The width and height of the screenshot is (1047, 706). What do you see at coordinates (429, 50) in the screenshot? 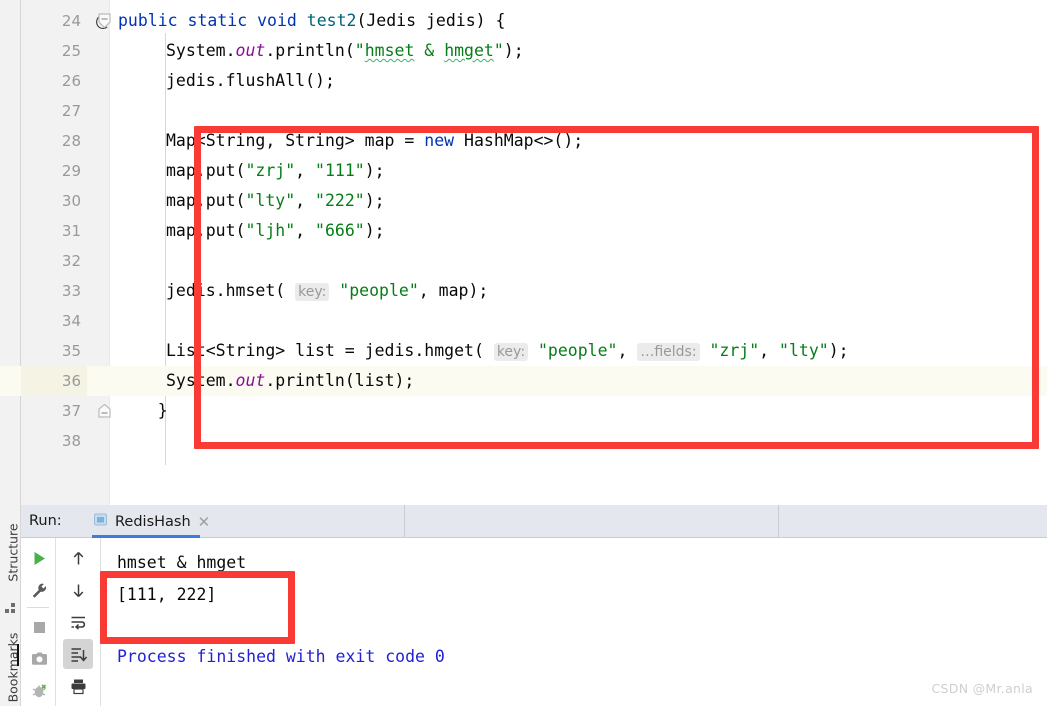
I see `code-token: &` at bounding box center [429, 50].